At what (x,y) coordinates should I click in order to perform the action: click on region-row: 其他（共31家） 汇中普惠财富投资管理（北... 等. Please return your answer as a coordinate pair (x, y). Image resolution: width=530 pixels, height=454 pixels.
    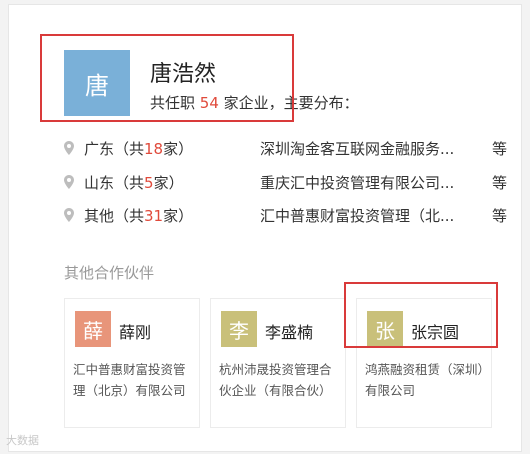
    Looking at the image, I should click on (285, 215).